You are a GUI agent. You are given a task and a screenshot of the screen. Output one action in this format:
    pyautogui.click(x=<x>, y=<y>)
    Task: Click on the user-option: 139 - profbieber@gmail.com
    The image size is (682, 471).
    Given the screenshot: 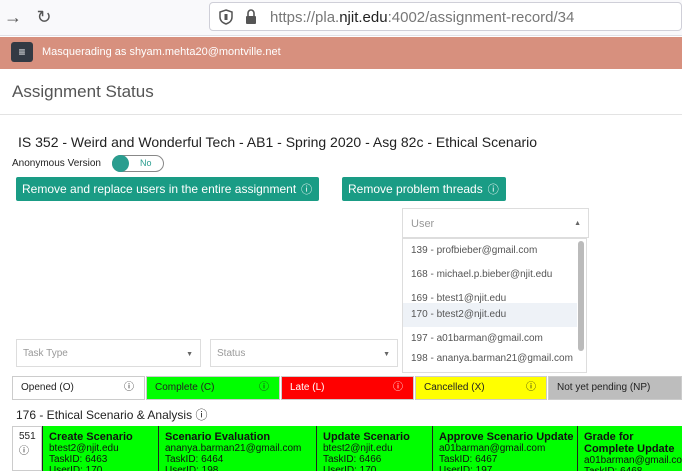 What is the action you would take?
    pyautogui.click(x=490, y=251)
    